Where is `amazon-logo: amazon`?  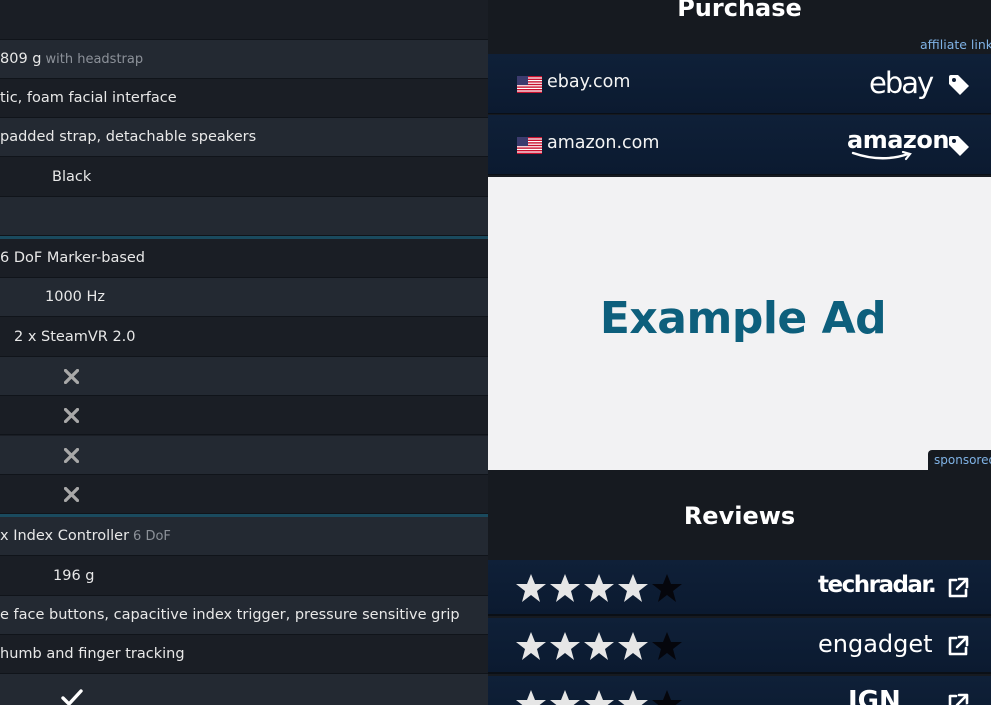
amazon-logo: amazon is located at coordinates (898, 140).